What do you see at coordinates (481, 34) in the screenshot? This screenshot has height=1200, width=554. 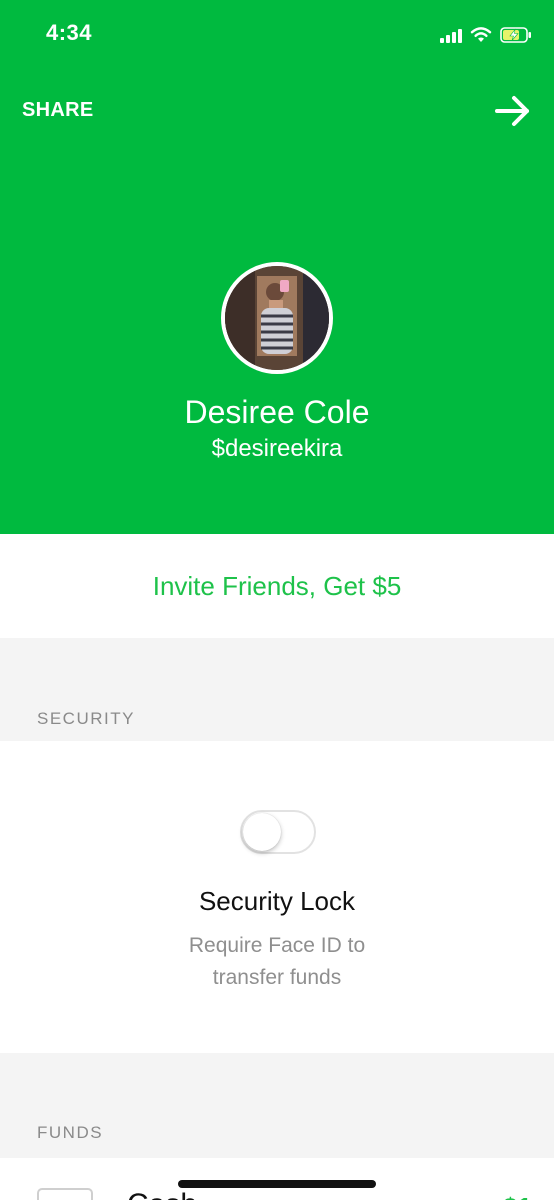 I see `wifi-icon` at bounding box center [481, 34].